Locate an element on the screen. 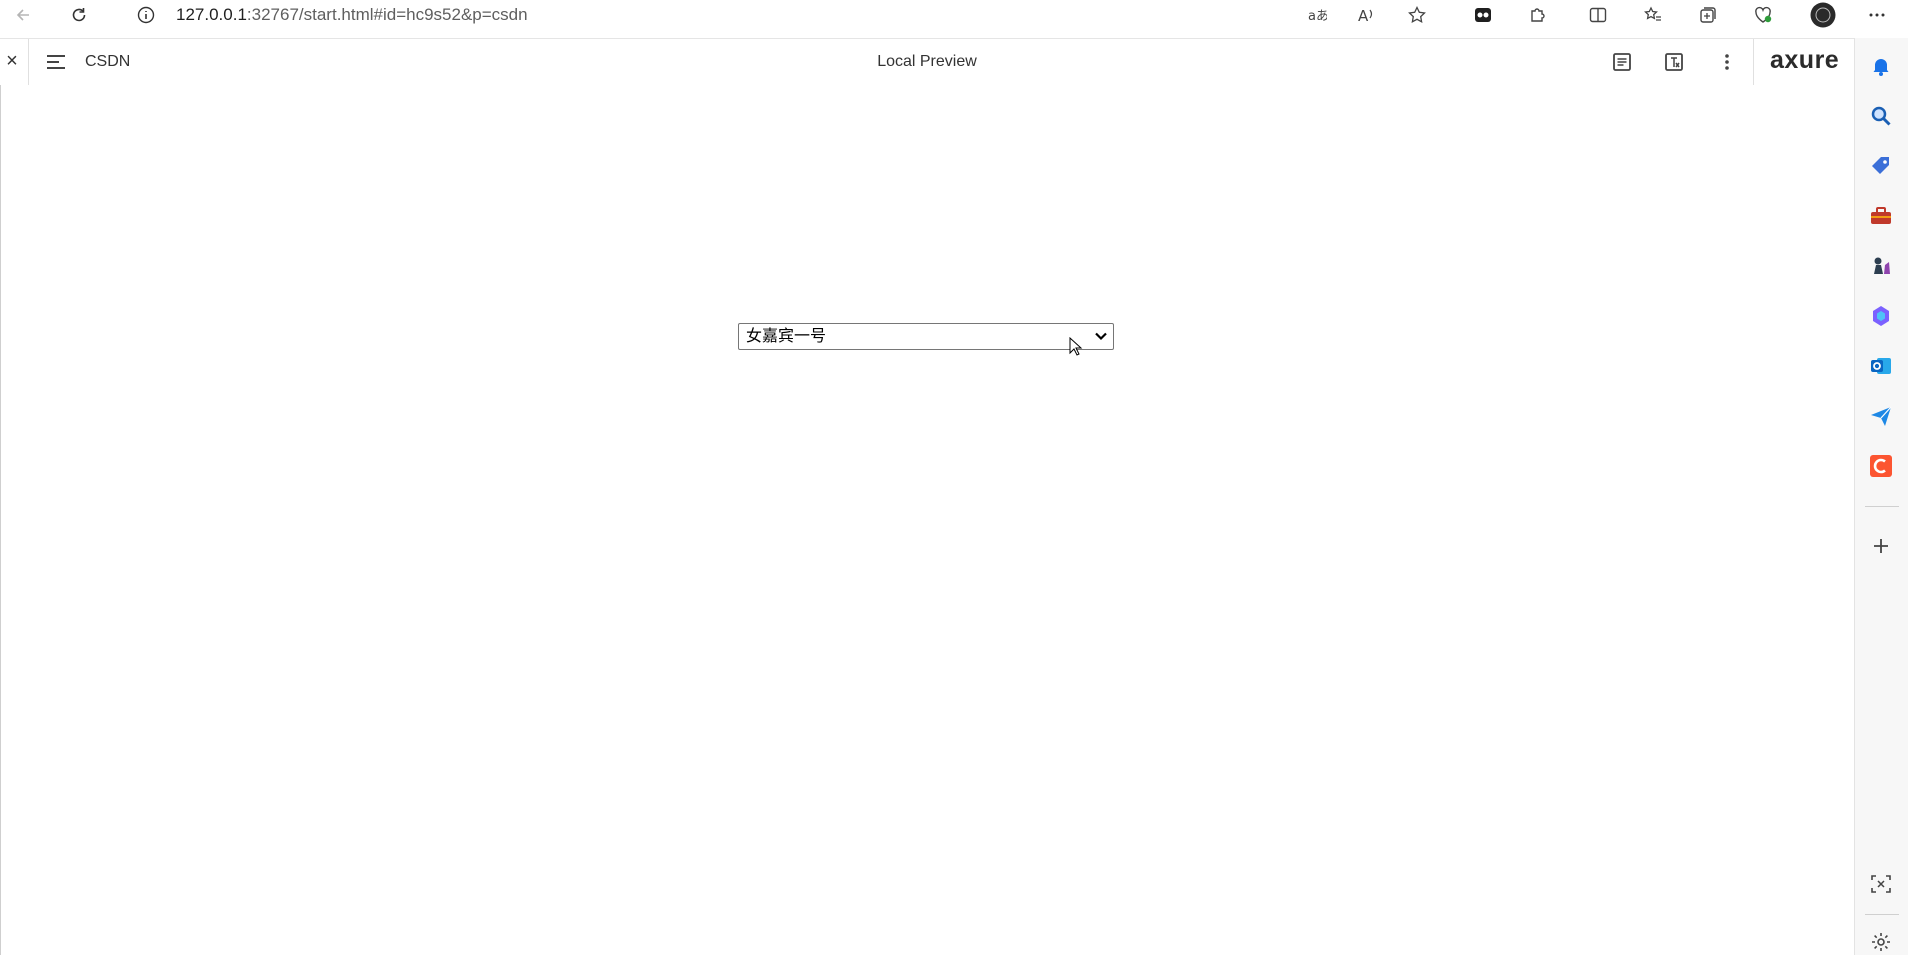 This screenshot has height=959, width=1908. inspect-icon is located at coordinates (1674, 62).